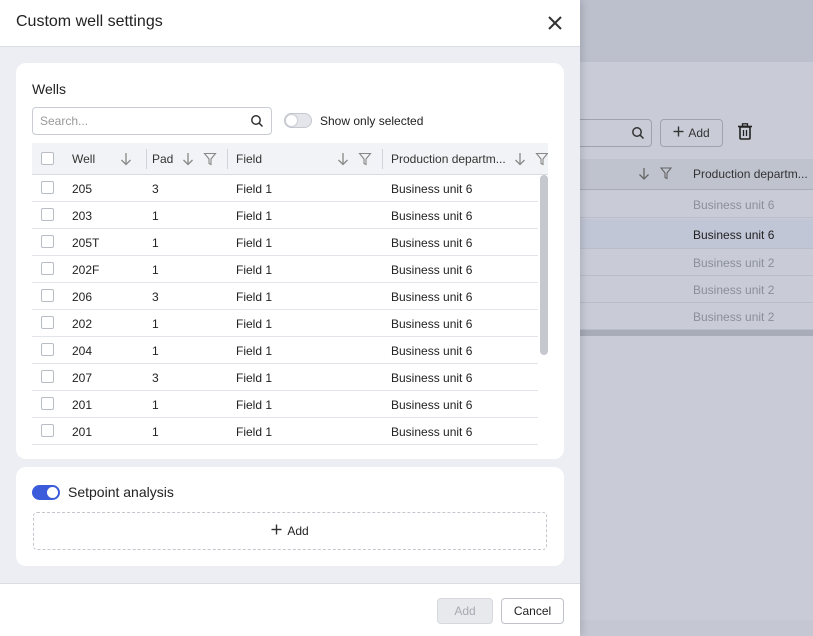 Image resolution: width=813 pixels, height=636 pixels. I want to click on wells-search-input, so click(138, 121).